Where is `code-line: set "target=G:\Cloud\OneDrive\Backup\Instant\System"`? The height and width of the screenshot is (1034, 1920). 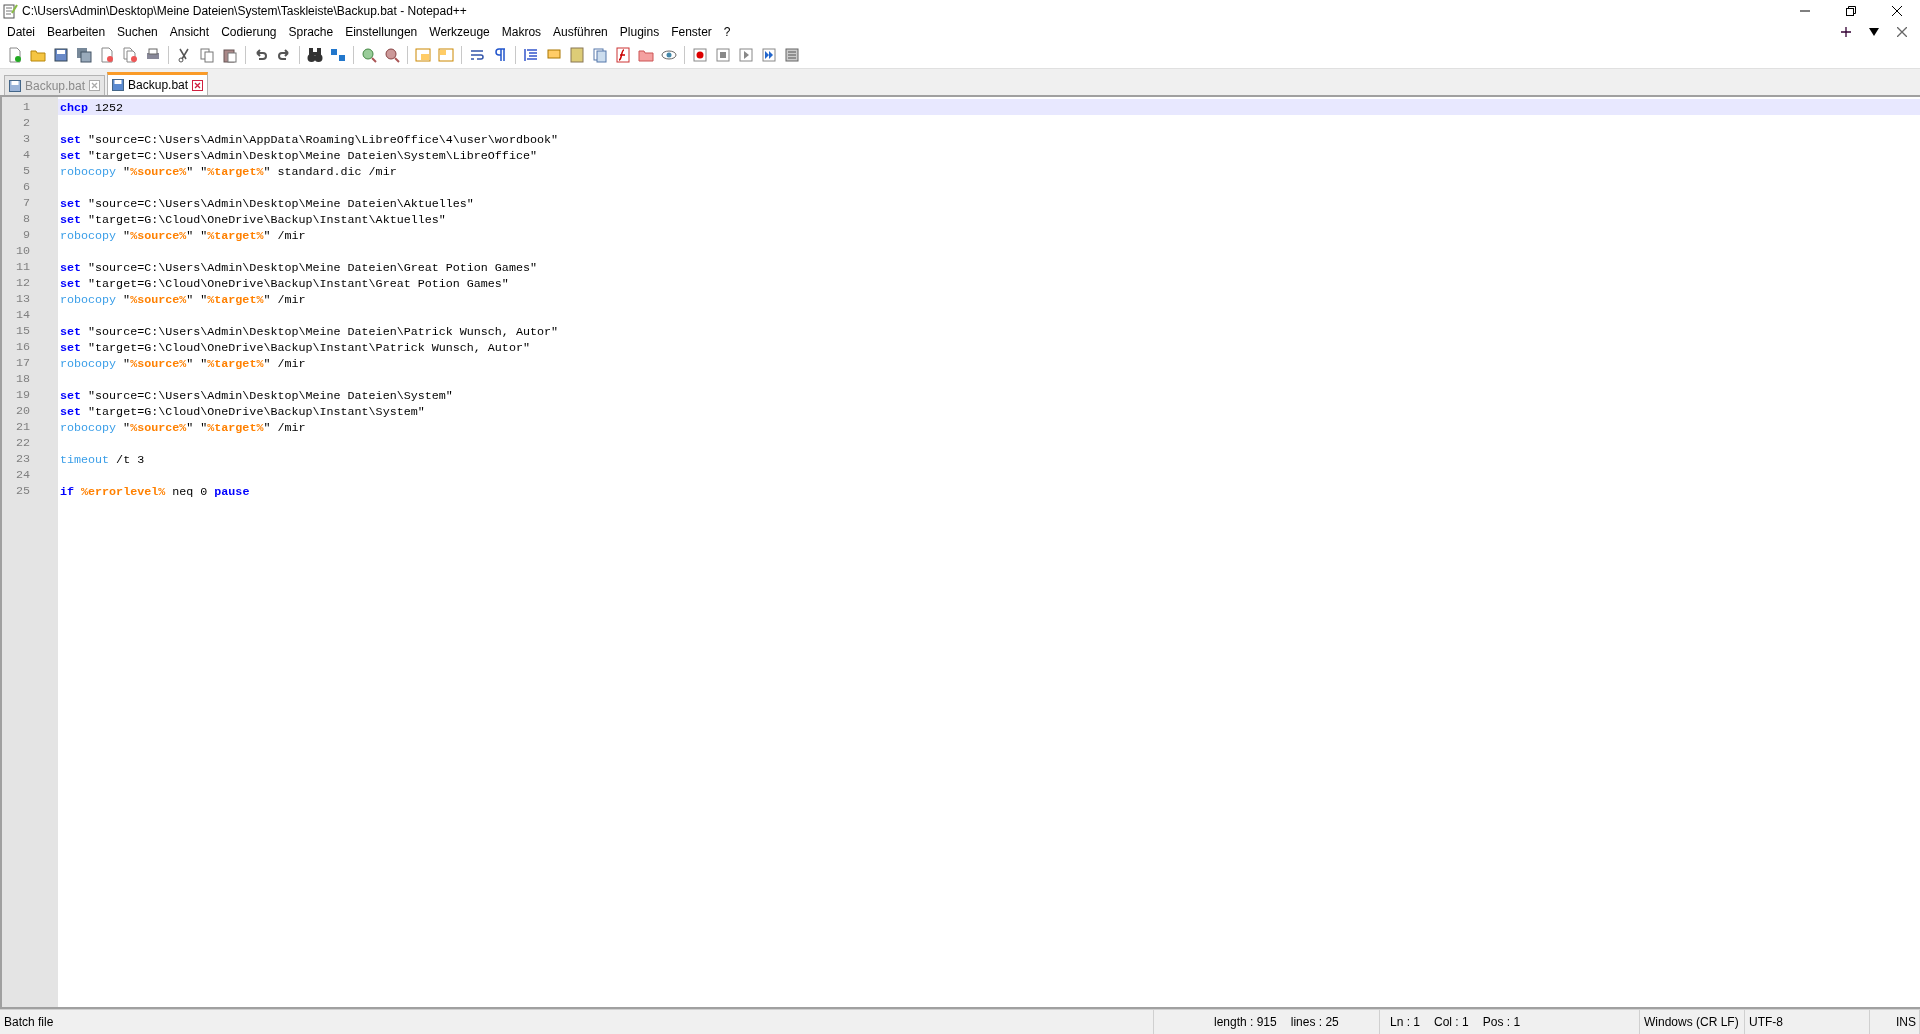 code-line: set "target=G:\Cloud\OneDrive\Backup\Instant\System" is located at coordinates (242, 411).